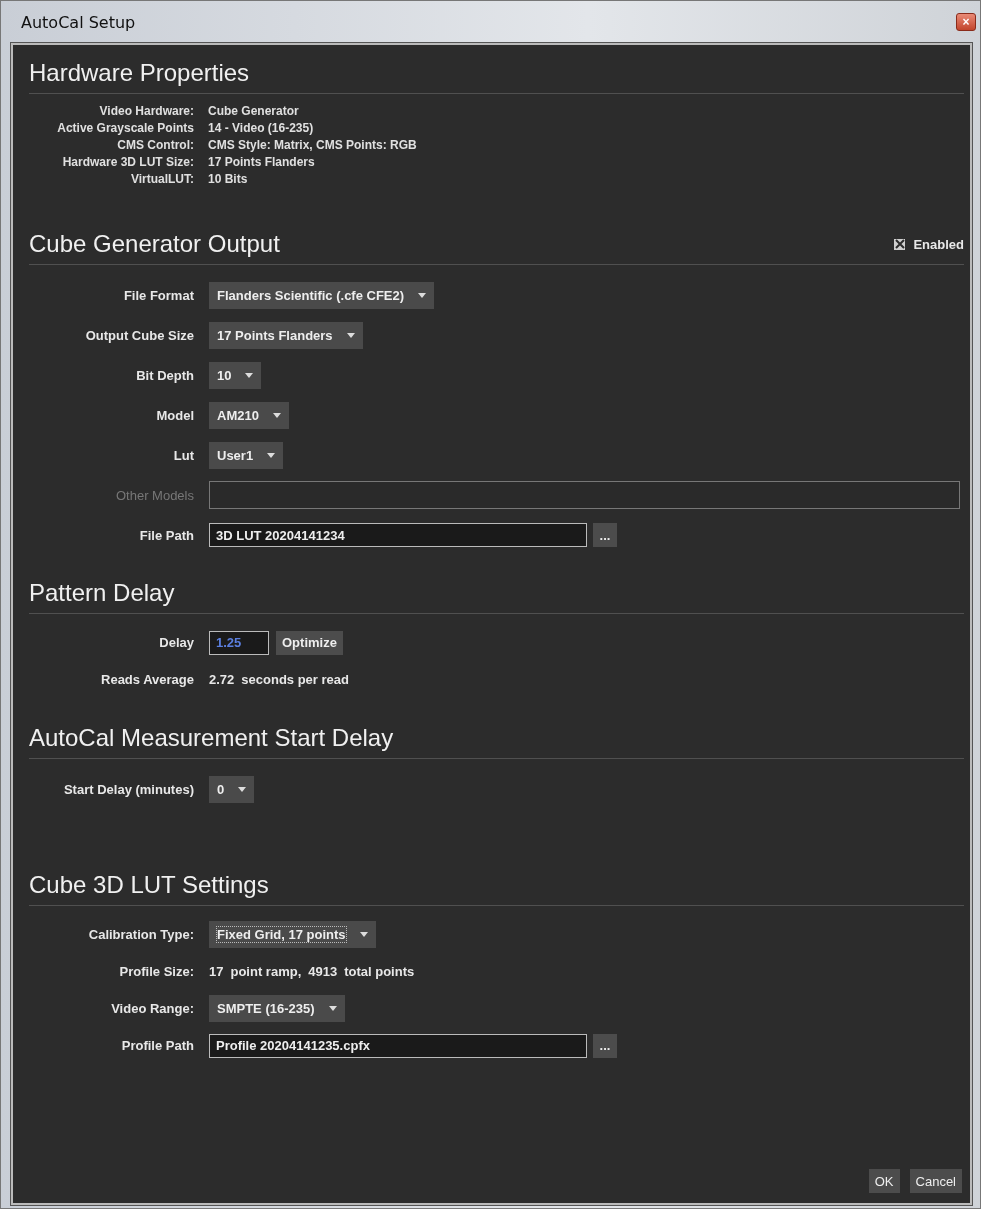 This screenshot has width=981, height=1209. Describe the element at coordinates (152, 1008) in the screenshot. I see `field-label: Video Range:` at that location.